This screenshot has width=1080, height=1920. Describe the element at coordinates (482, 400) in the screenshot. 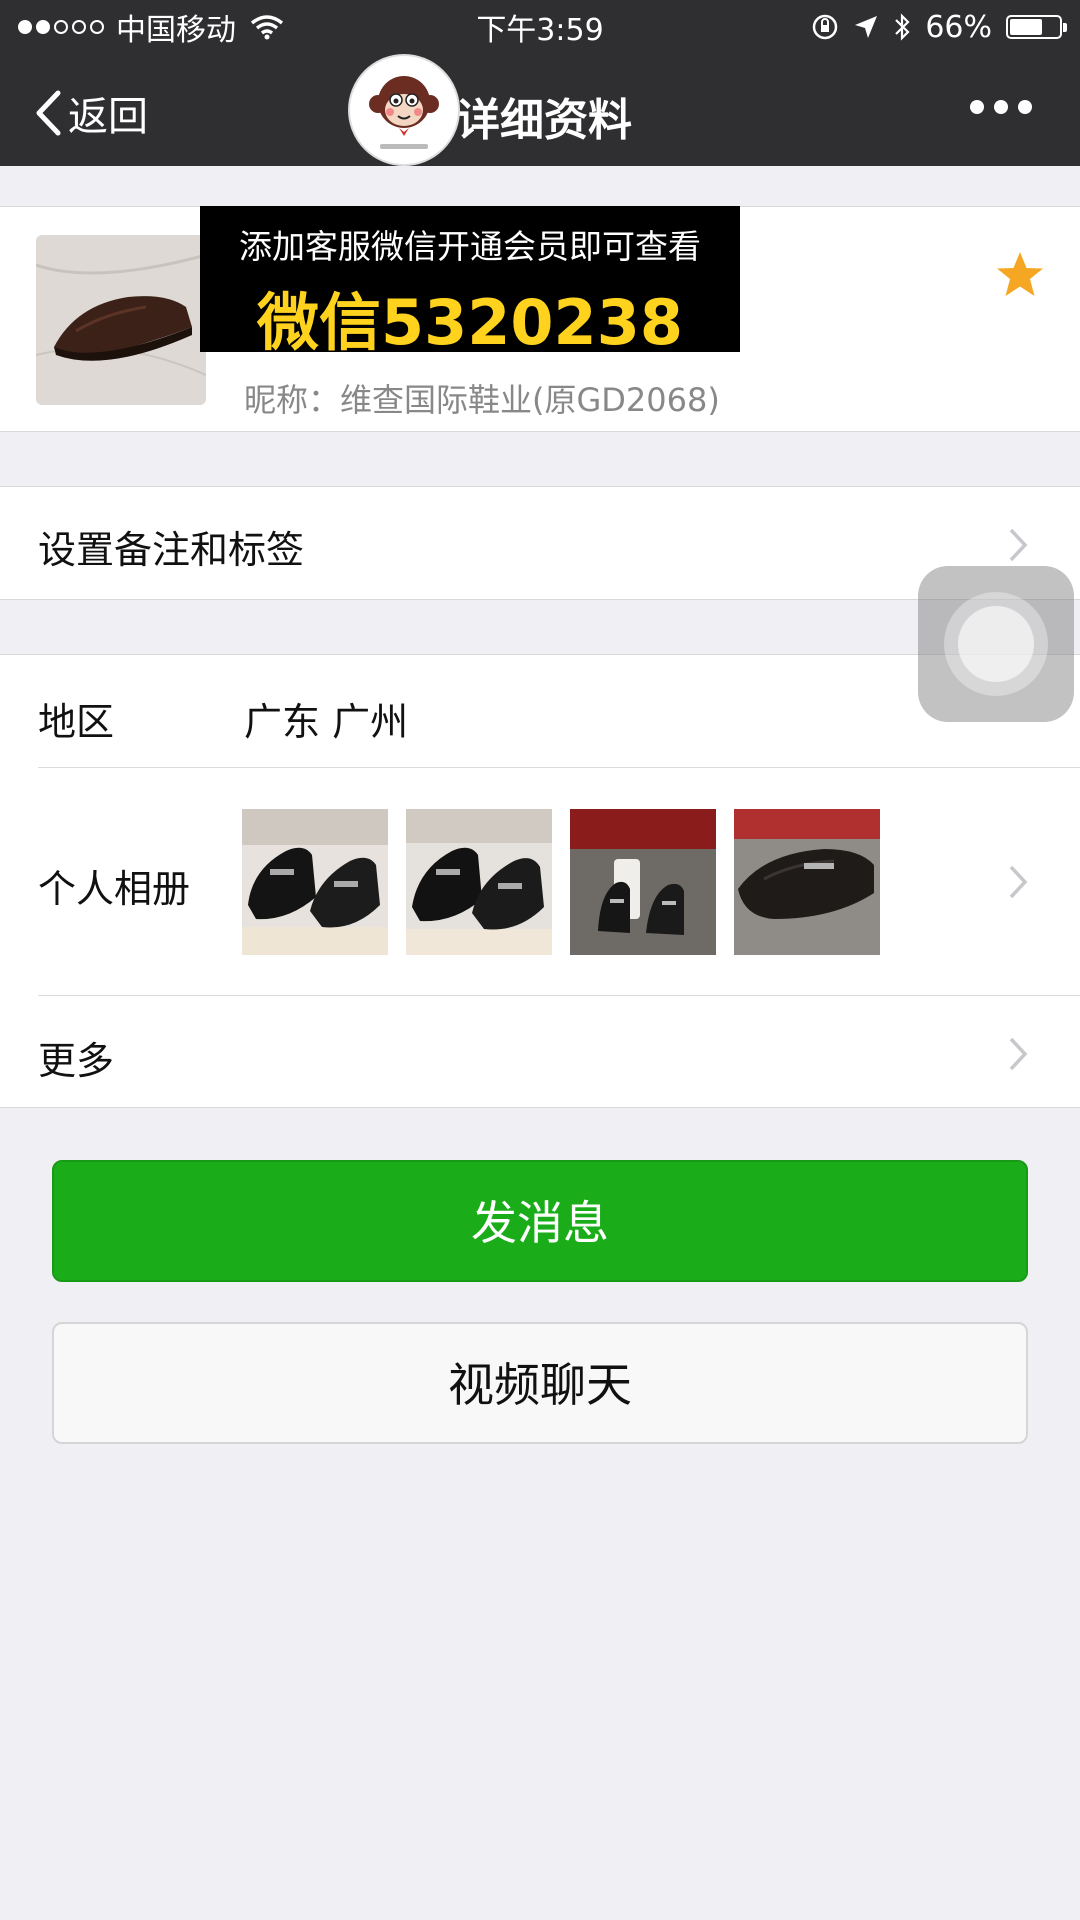

I see `nickname: 昵称：维查国际鞋业(原GD2068)` at that location.